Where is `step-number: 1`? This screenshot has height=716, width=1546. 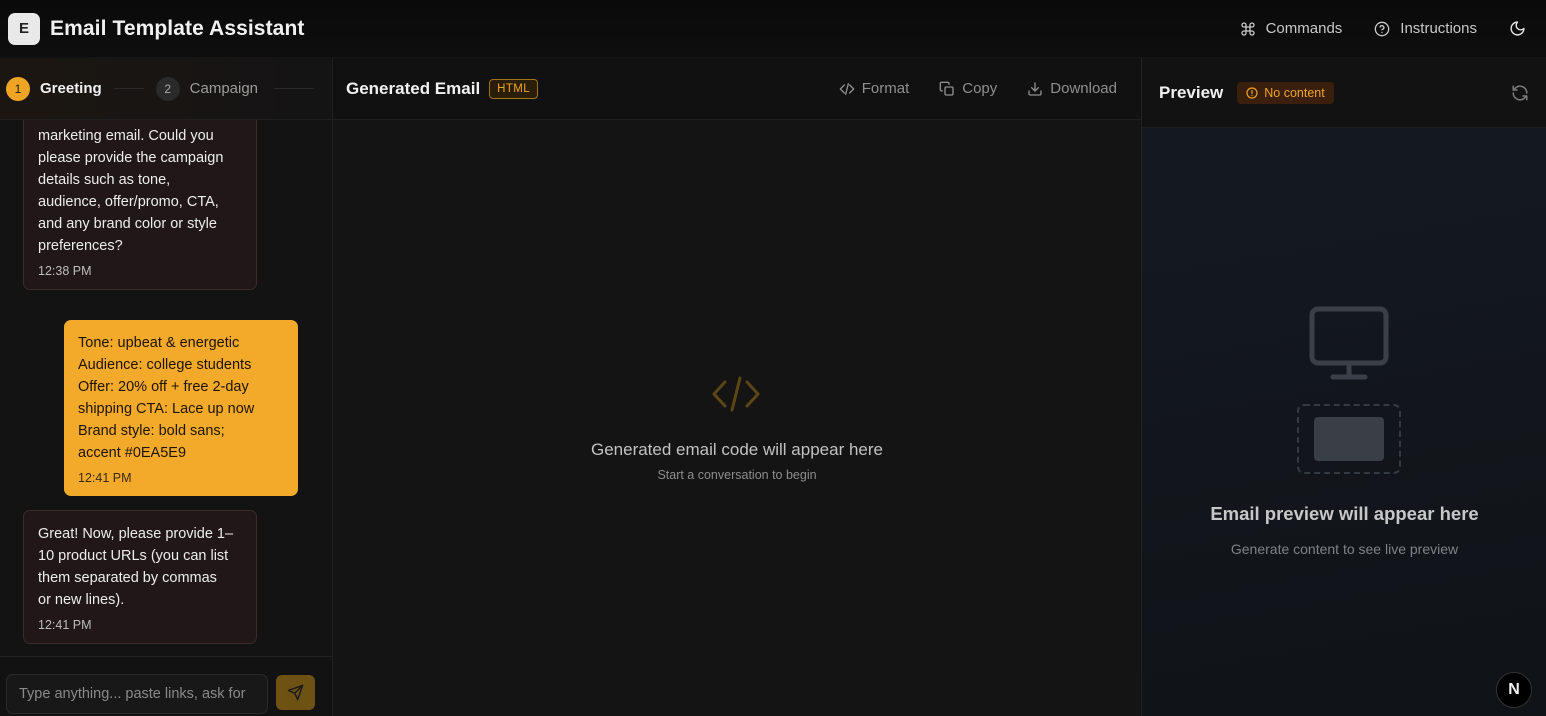 step-number: 1 is located at coordinates (18, 88).